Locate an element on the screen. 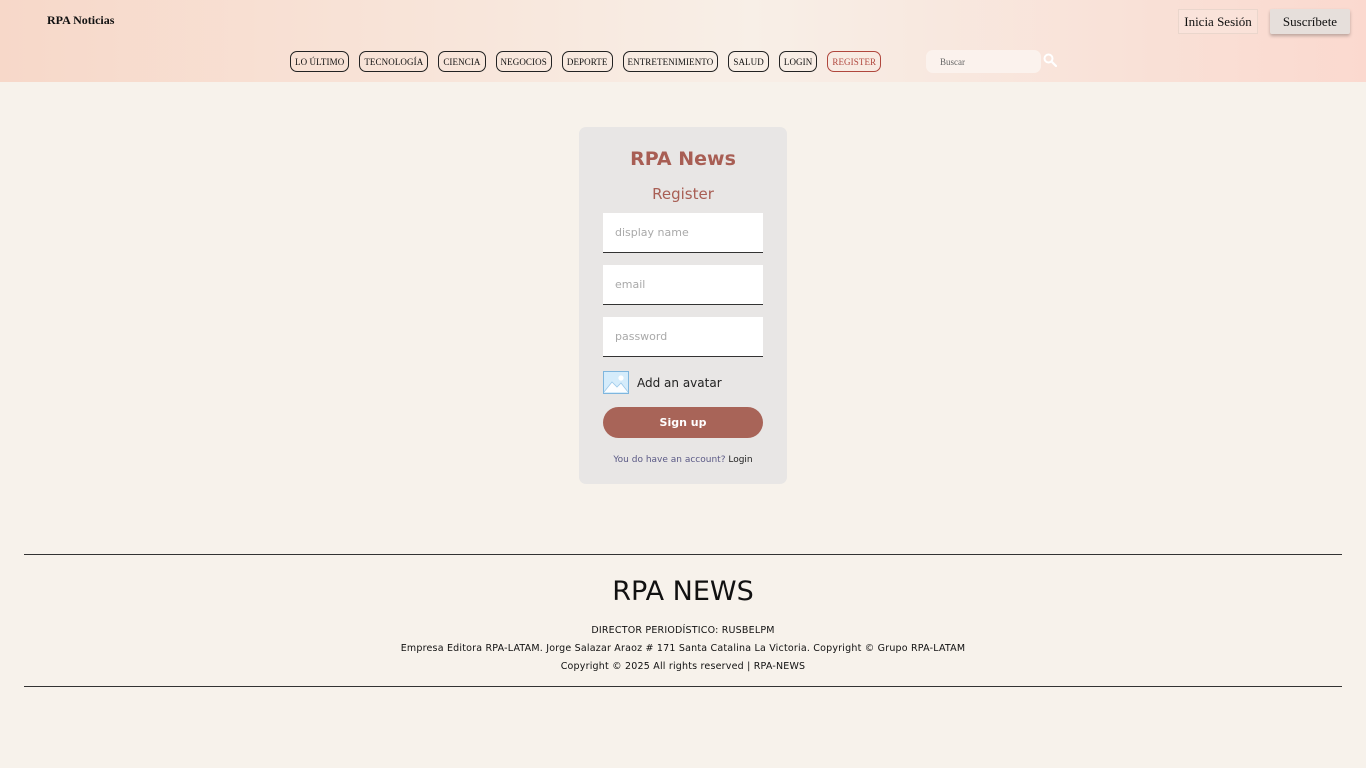 Image resolution: width=1366 pixels, height=768 pixels. account-prompt-text: You do have an account? is located at coordinates (669, 460).